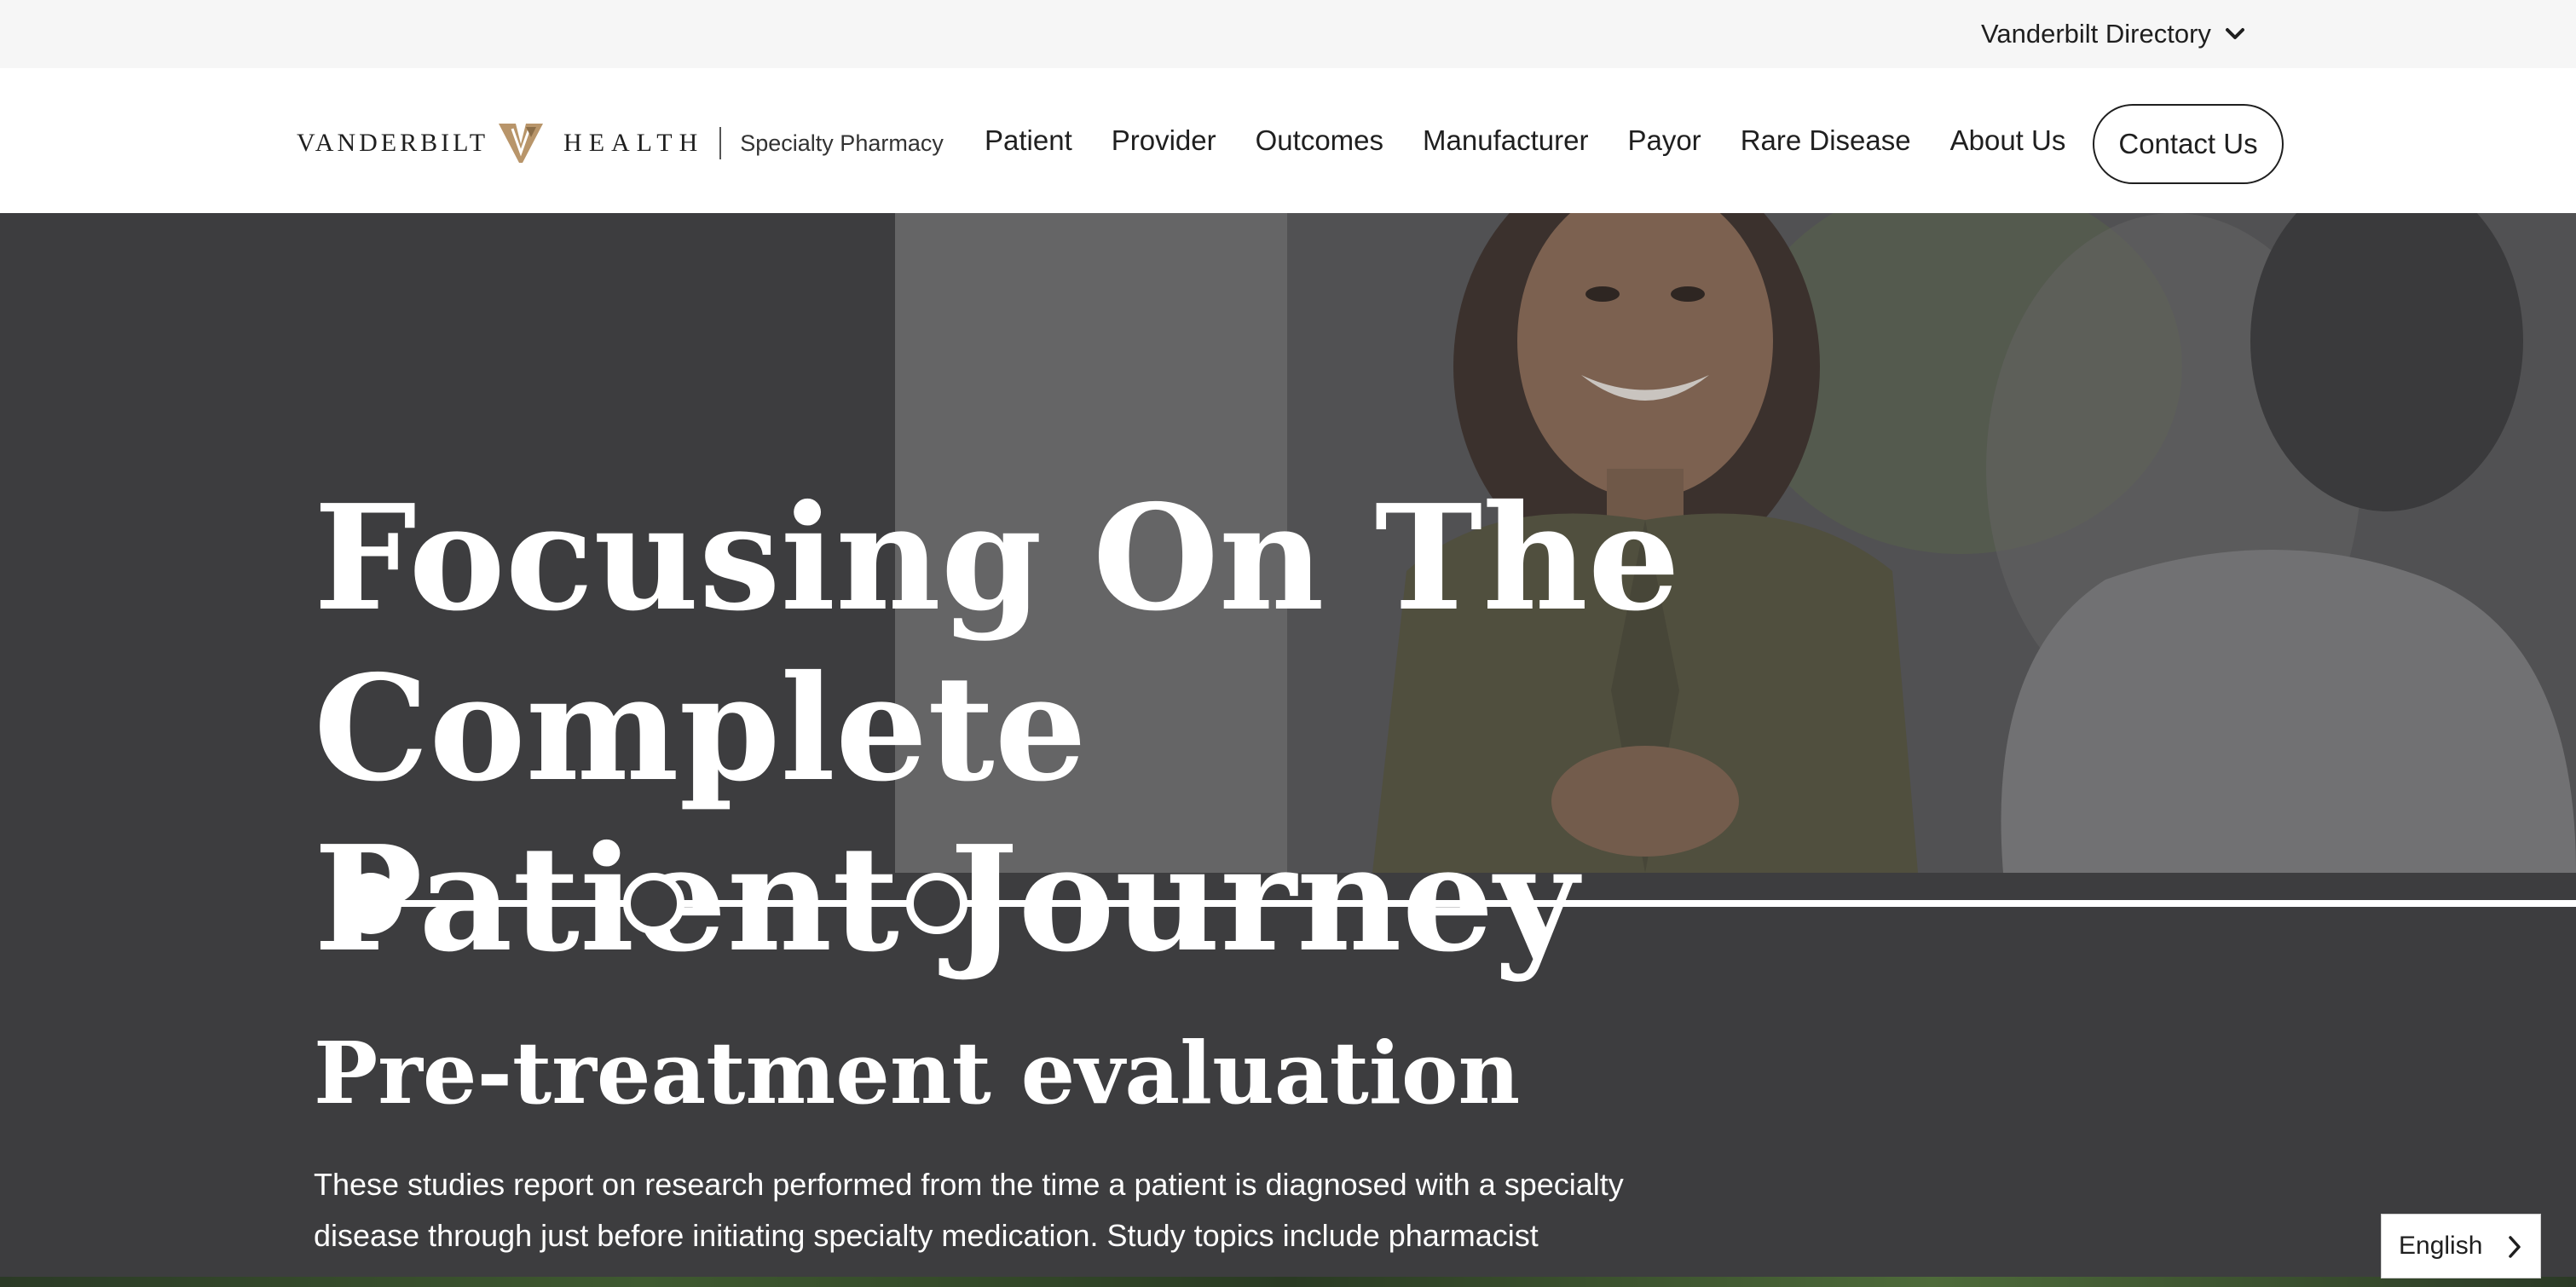 This screenshot has height=1287, width=2576. What do you see at coordinates (521, 143) in the screenshot?
I see `vanderbilt-v-logo-icon` at bounding box center [521, 143].